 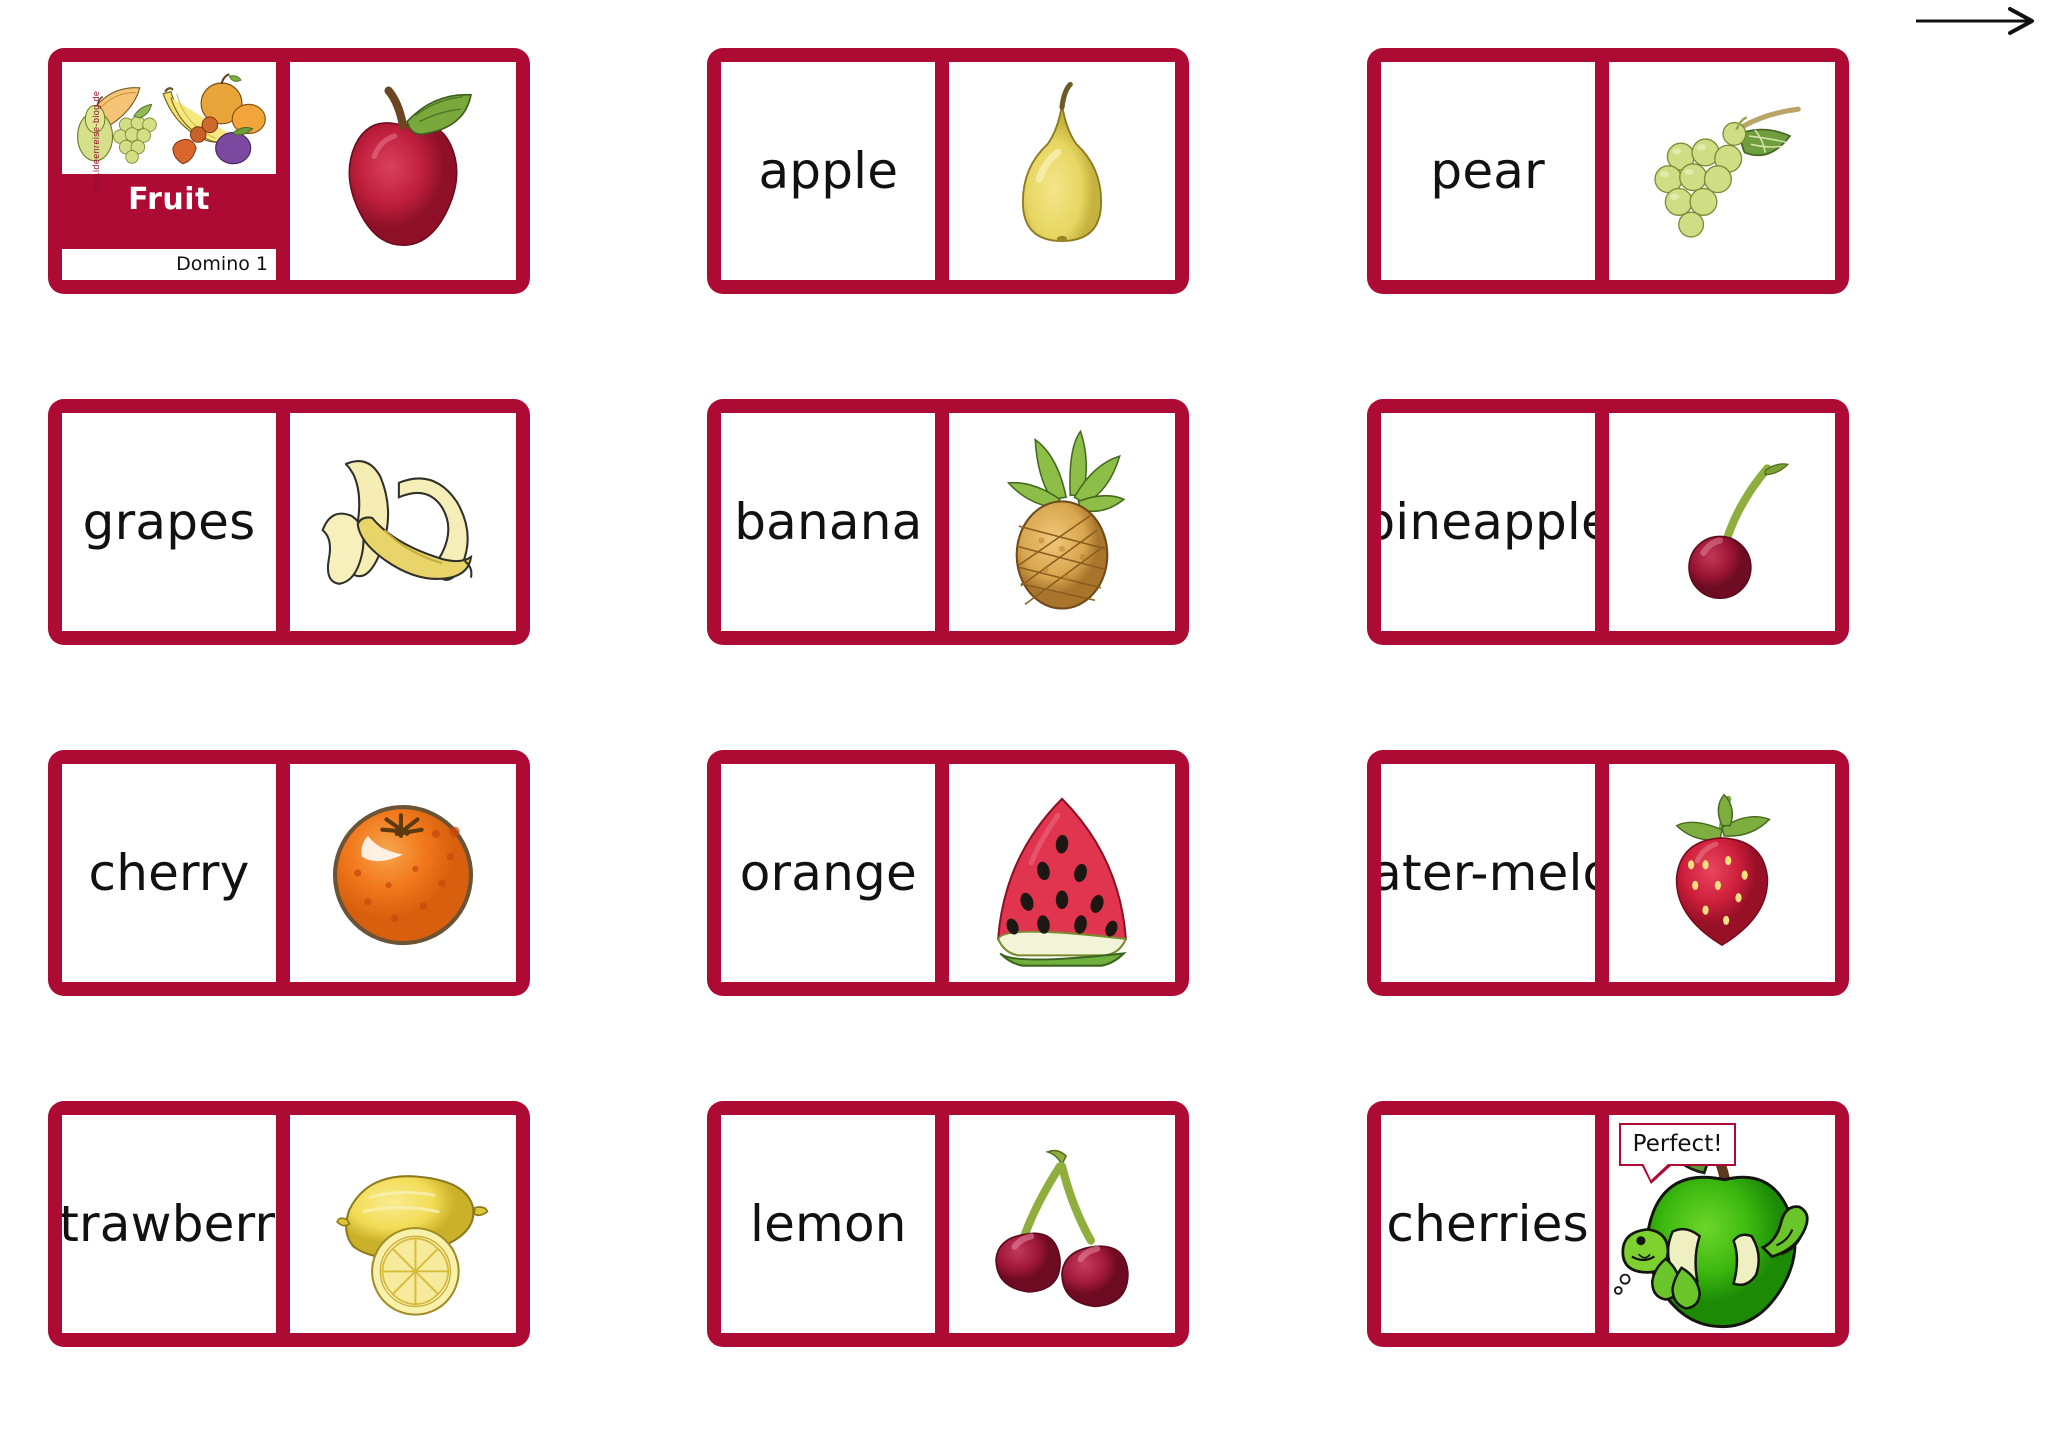 What do you see at coordinates (169, 199) in the screenshot?
I see `page-title: Fruit` at bounding box center [169, 199].